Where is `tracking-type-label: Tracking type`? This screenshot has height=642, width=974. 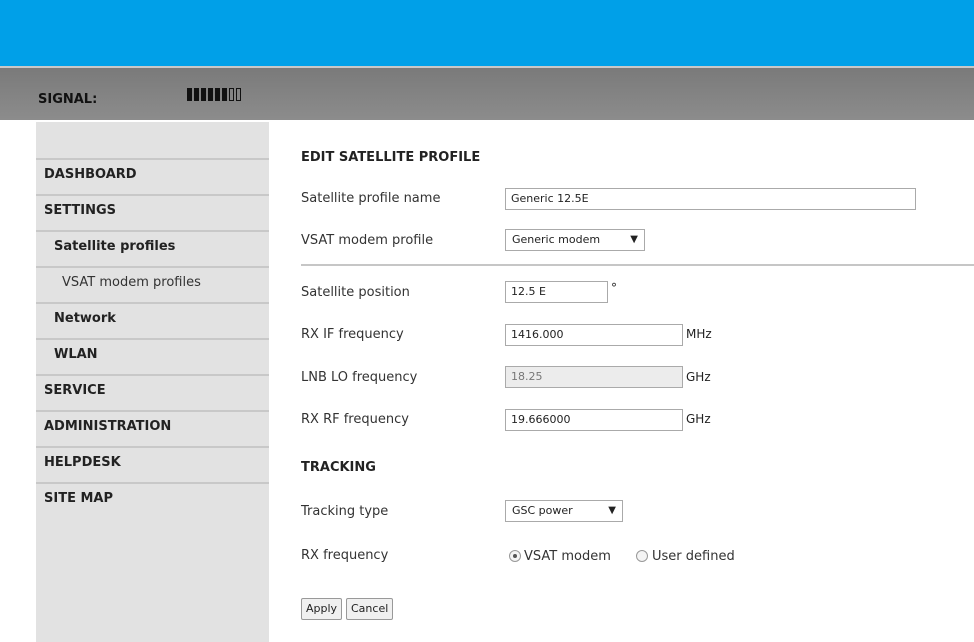 tracking-type-label: Tracking type is located at coordinates (345, 511).